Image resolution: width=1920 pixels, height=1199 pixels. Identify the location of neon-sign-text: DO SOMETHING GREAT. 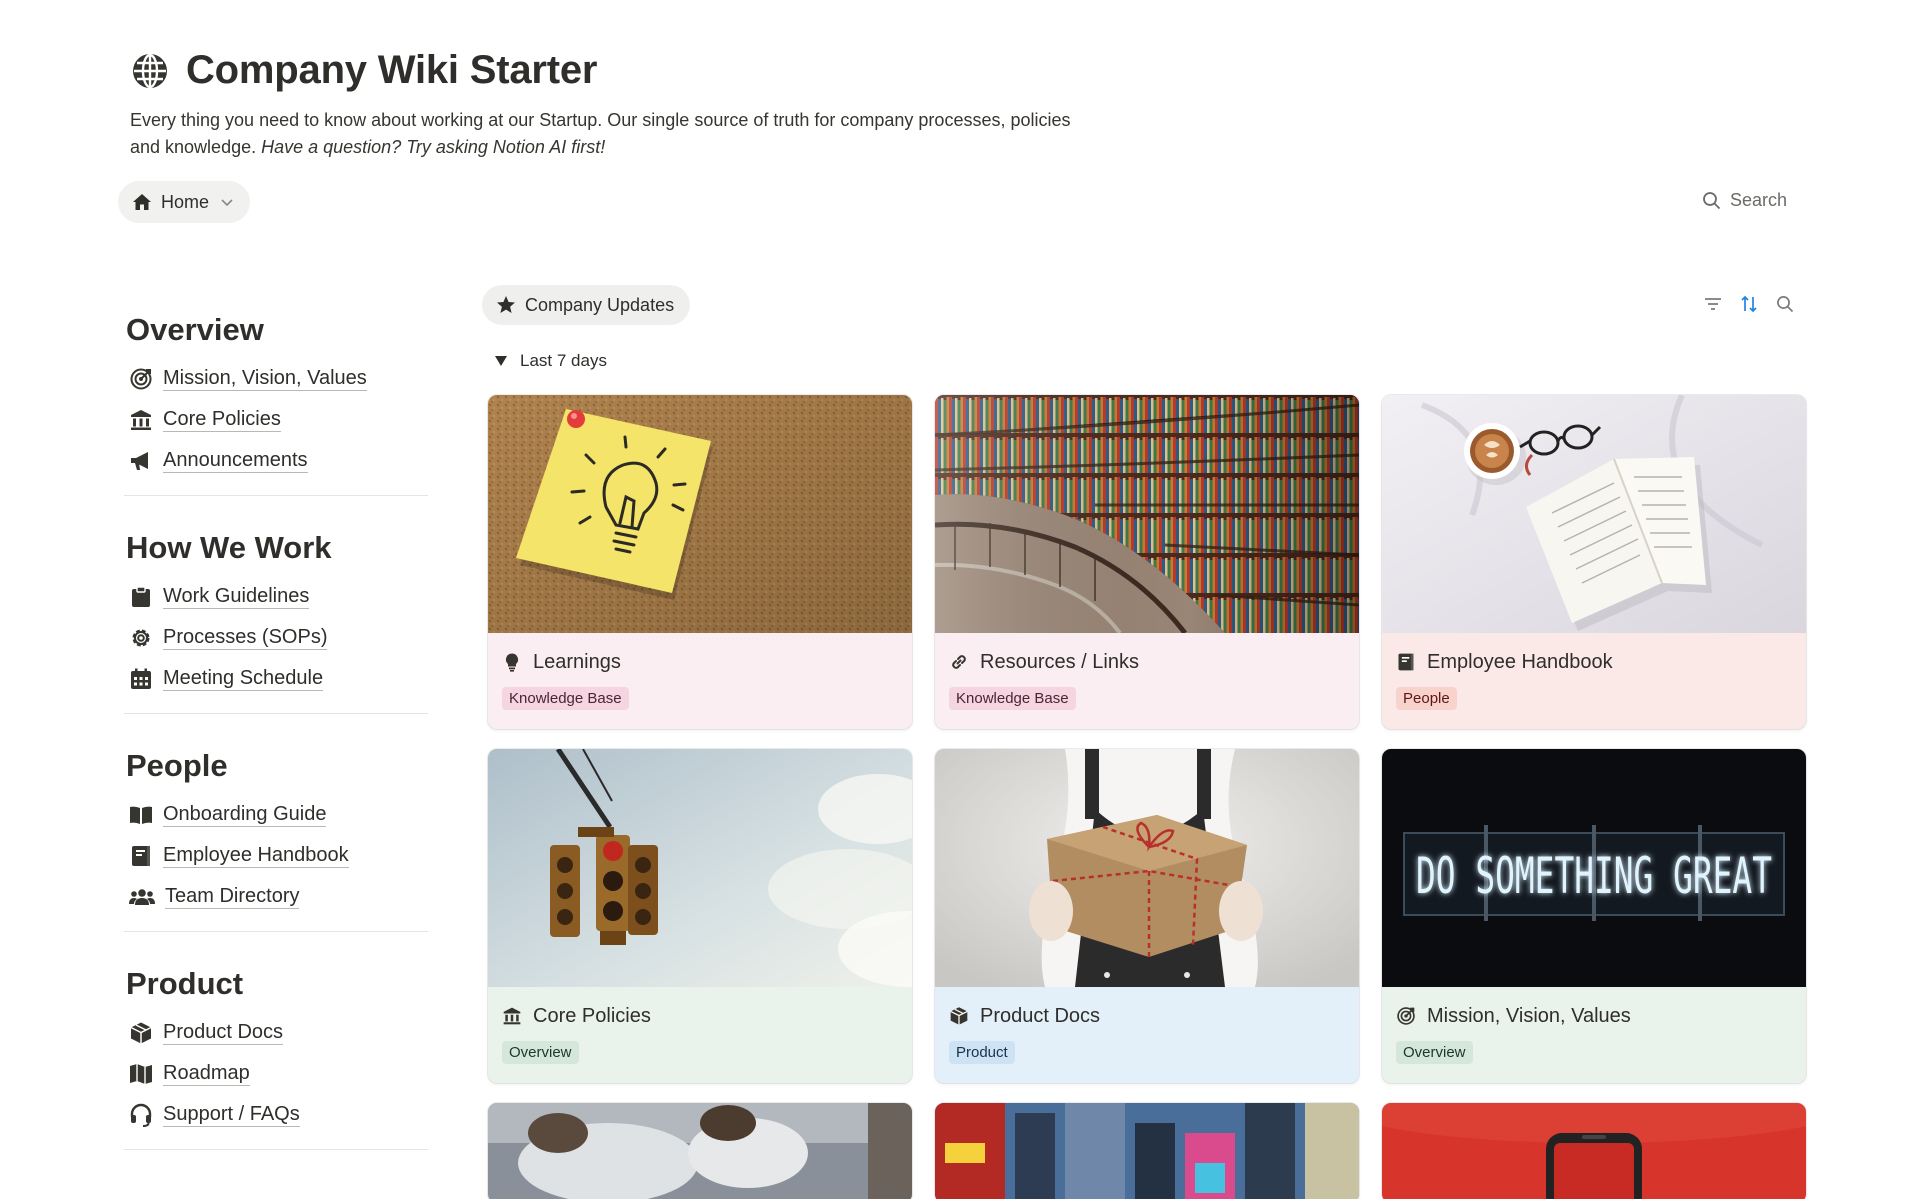
(1594, 876).